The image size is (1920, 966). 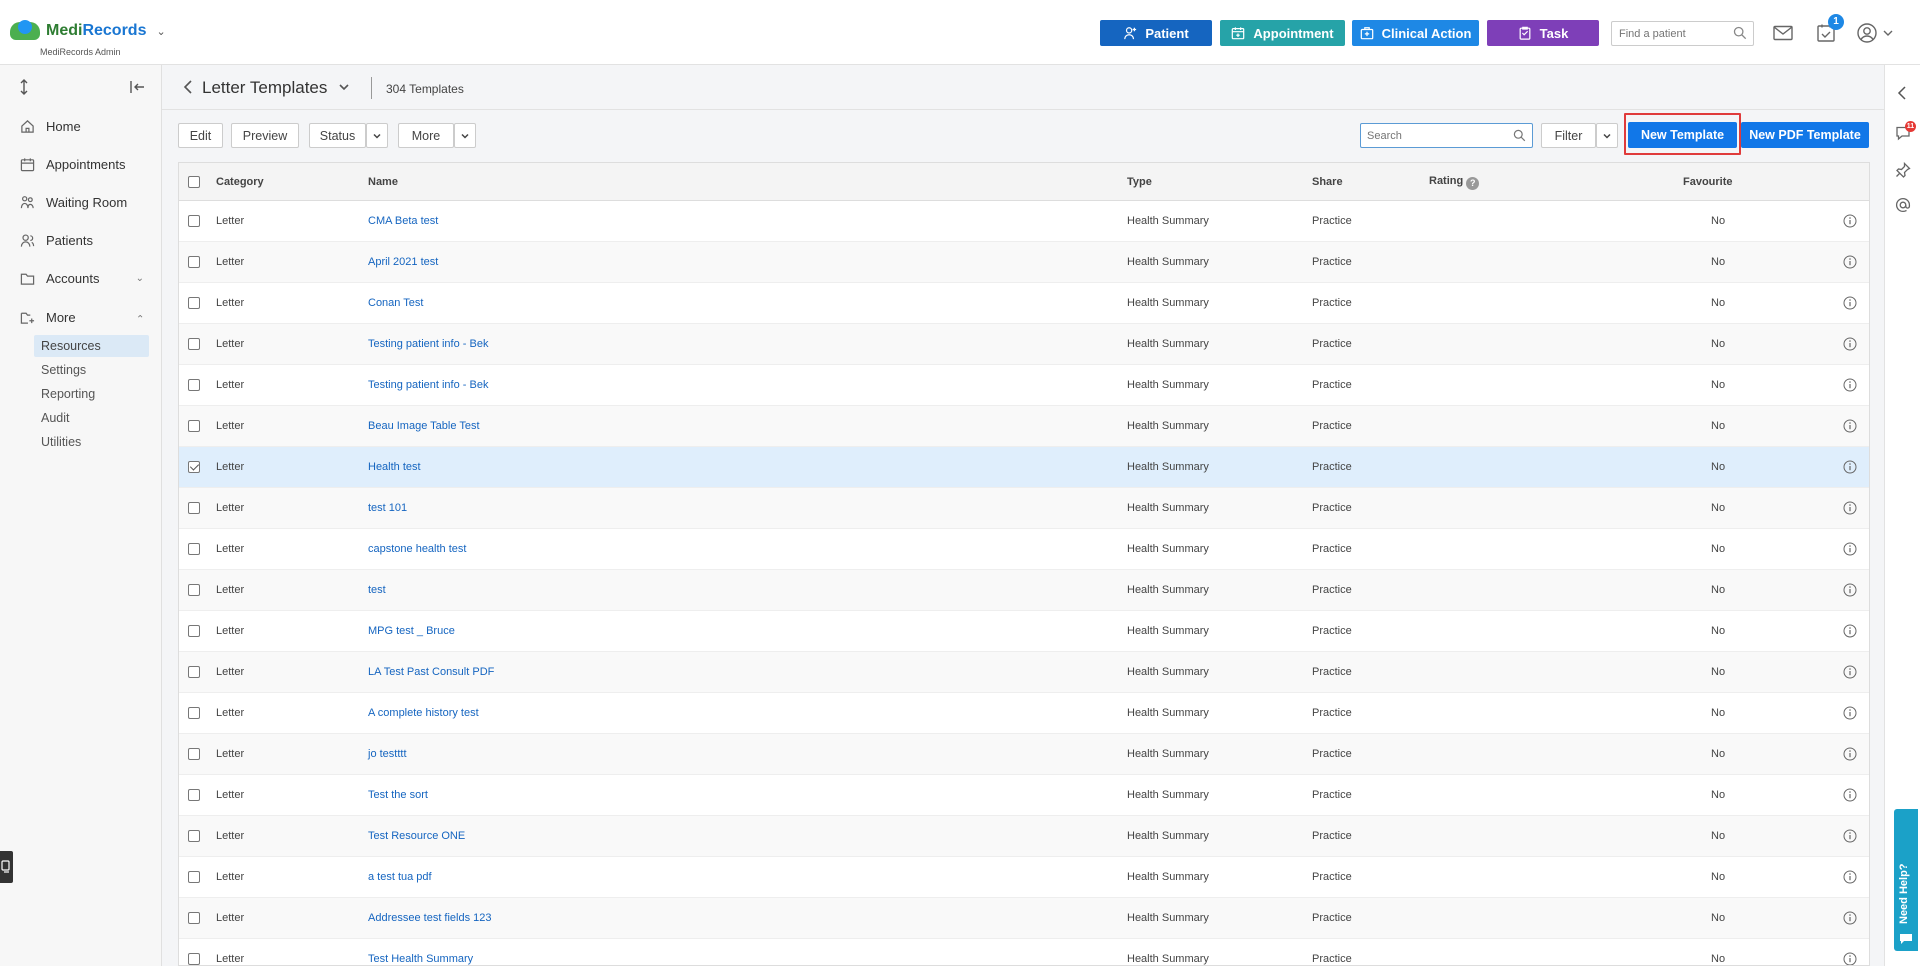 I want to click on row-name-link: Beau Image Table Test, so click(x=424, y=426).